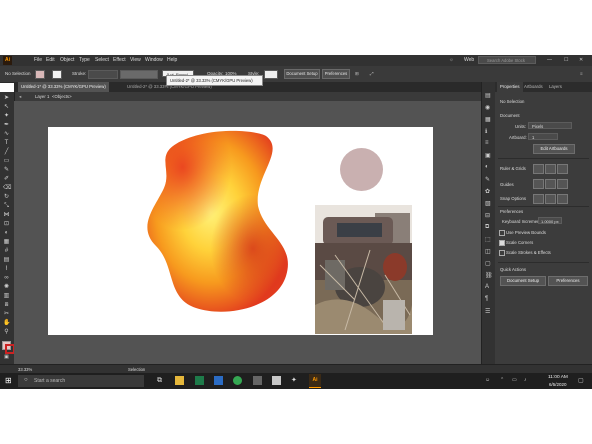 Image resolution: width=592 pixels, height=444 pixels. What do you see at coordinates (6, 125) in the screenshot?
I see `pen-tool-icon: ✒` at bounding box center [6, 125].